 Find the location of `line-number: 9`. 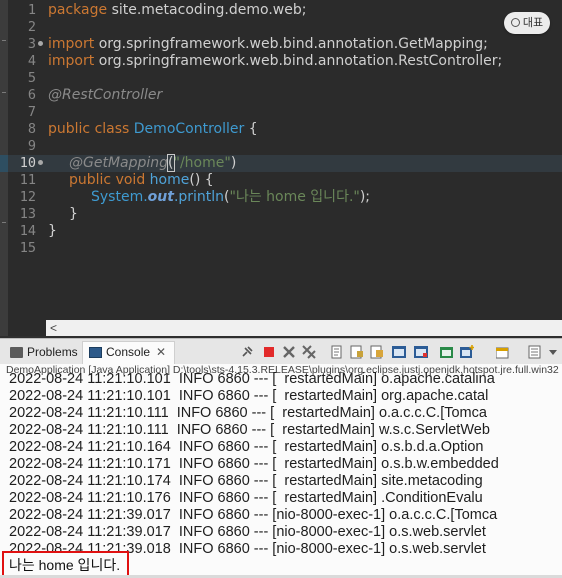

line-number: 9 is located at coordinates (31, 146).